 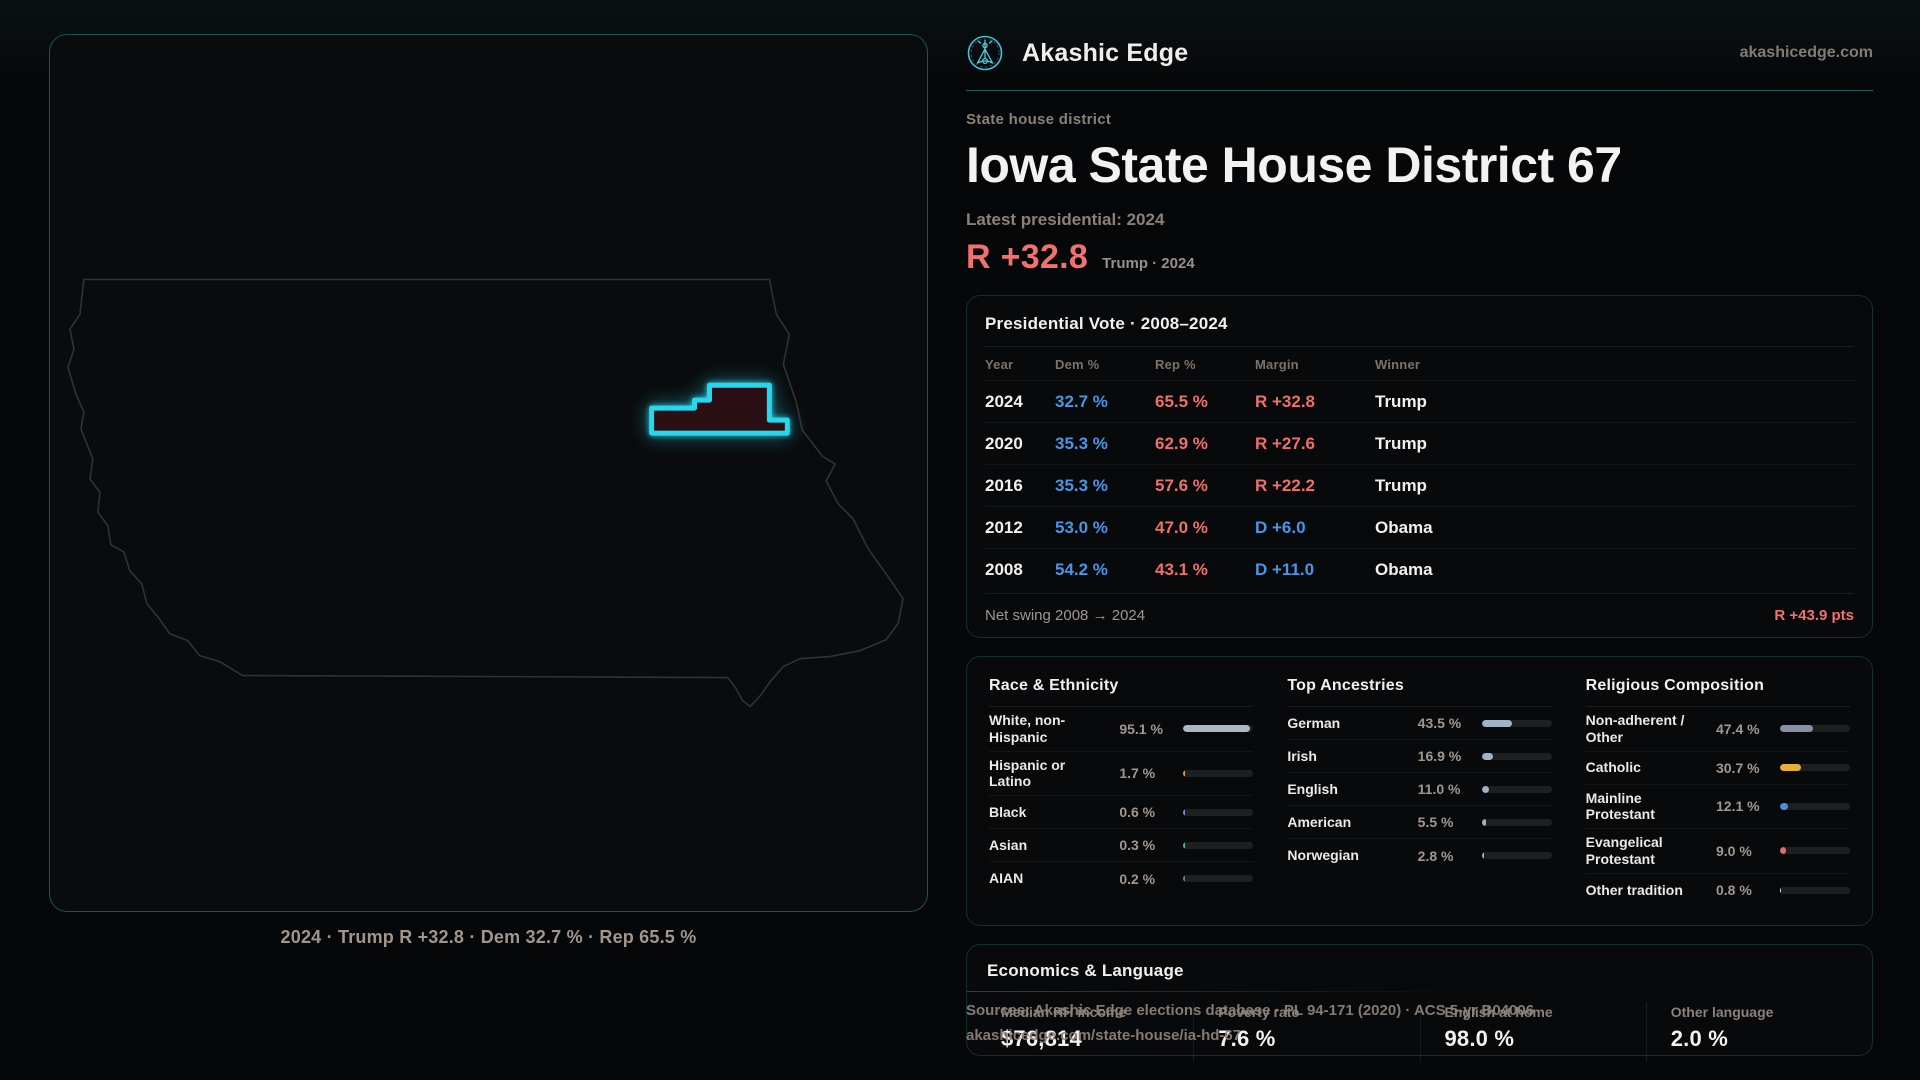 What do you see at coordinates (1314, 722) in the screenshot?
I see `demo-label: German` at bounding box center [1314, 722].